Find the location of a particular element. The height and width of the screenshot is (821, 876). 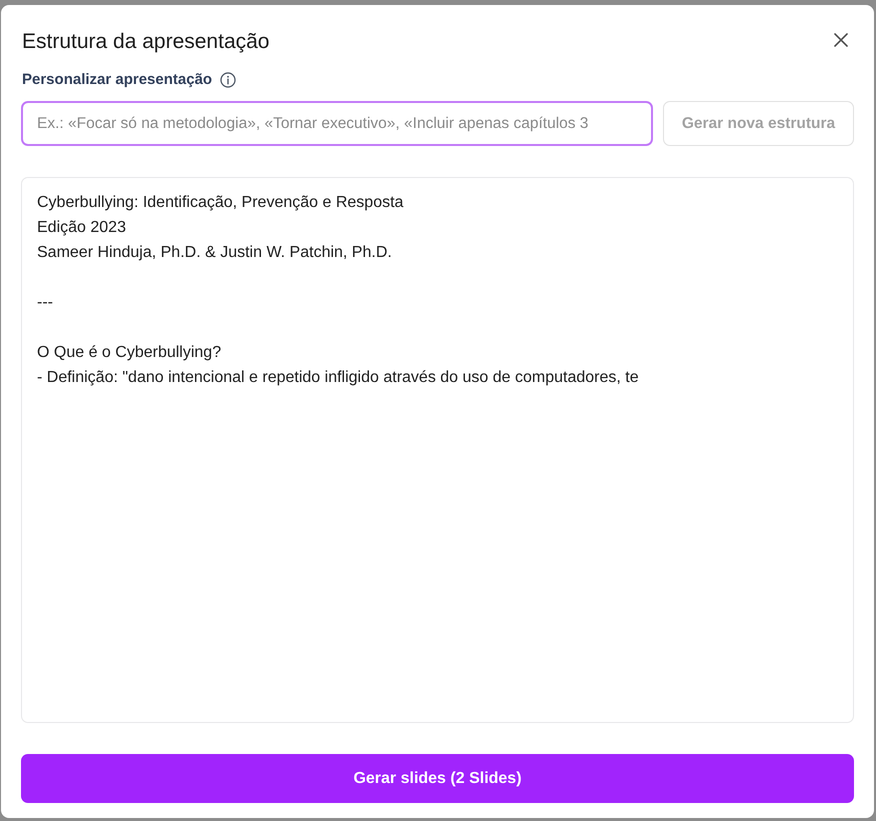

generate-slides-button: Gerar slides (2 Slides) is located at coordinates (437, 778).